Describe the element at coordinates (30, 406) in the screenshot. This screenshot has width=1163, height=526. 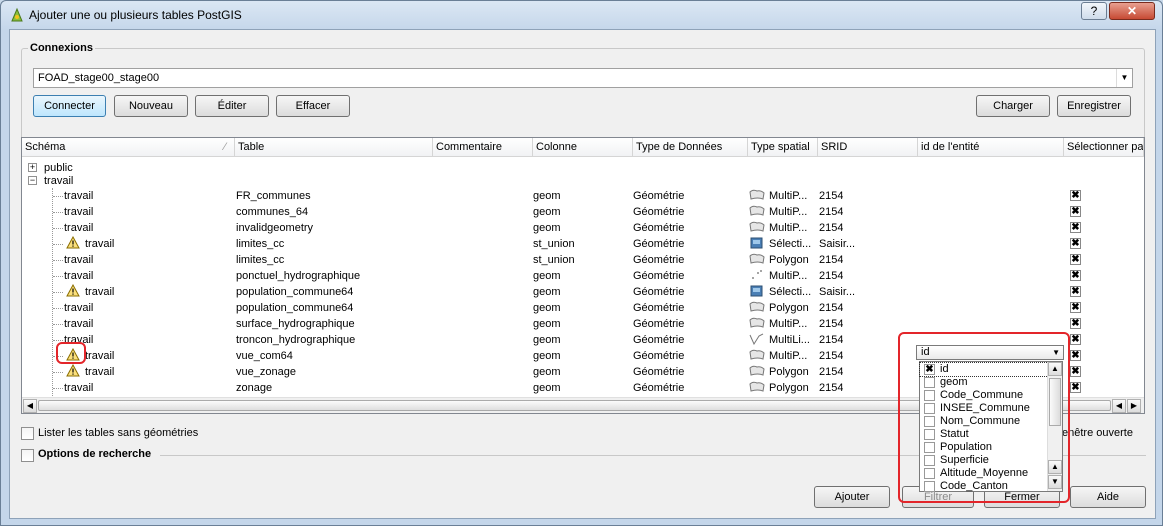
I see `scroll-left-icon: ◀` at that location.